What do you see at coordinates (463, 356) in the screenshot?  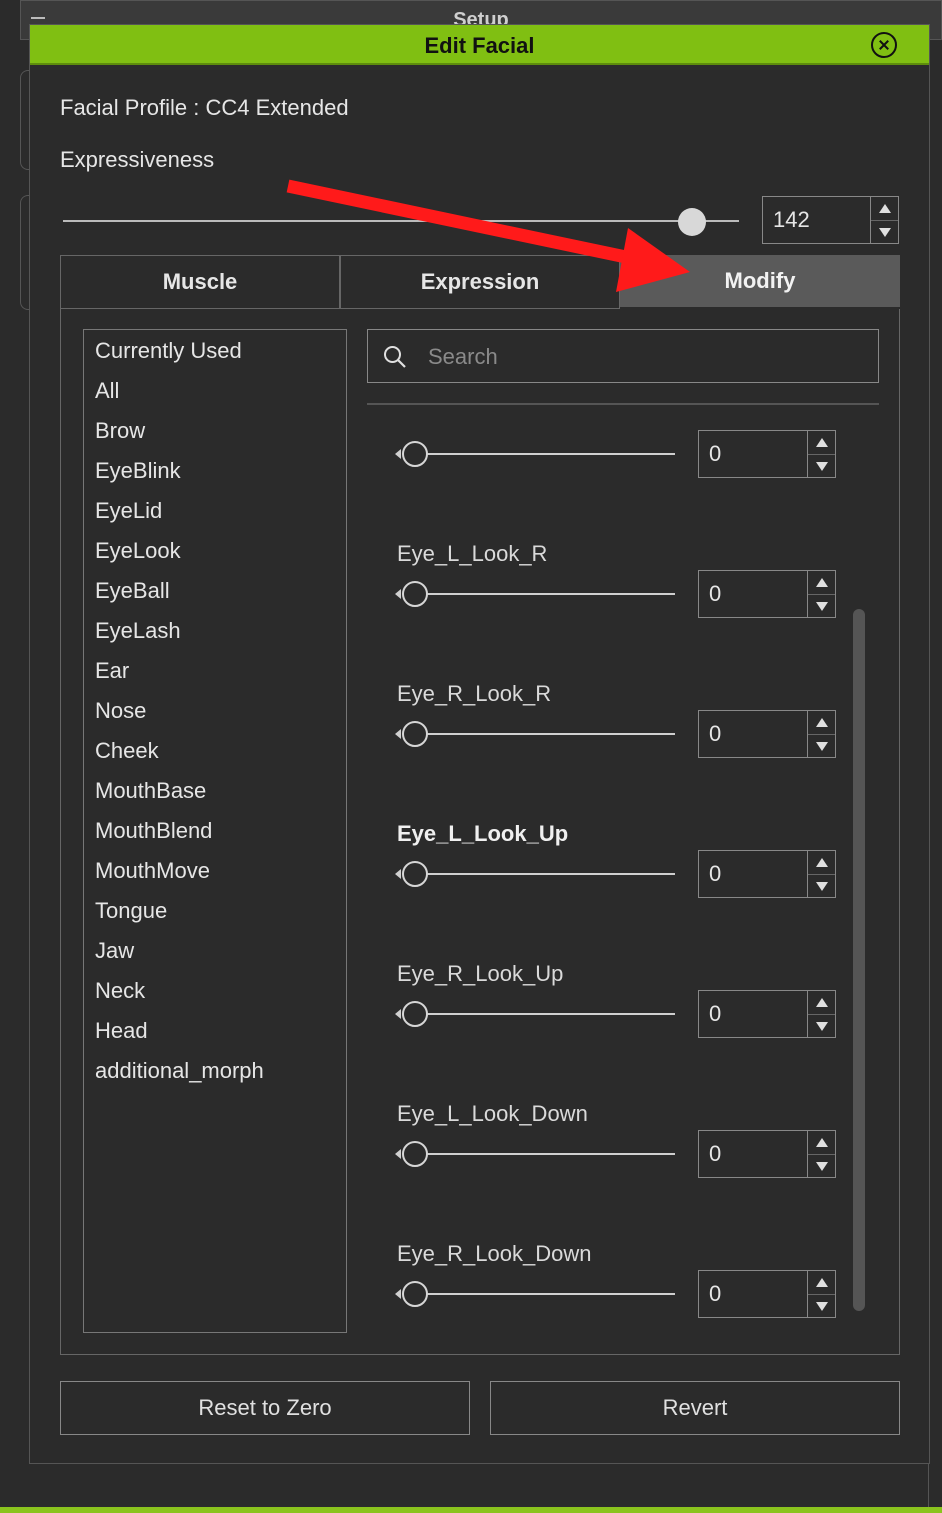 I see `search-placeholder: Search` at bounding box center [463, 356].